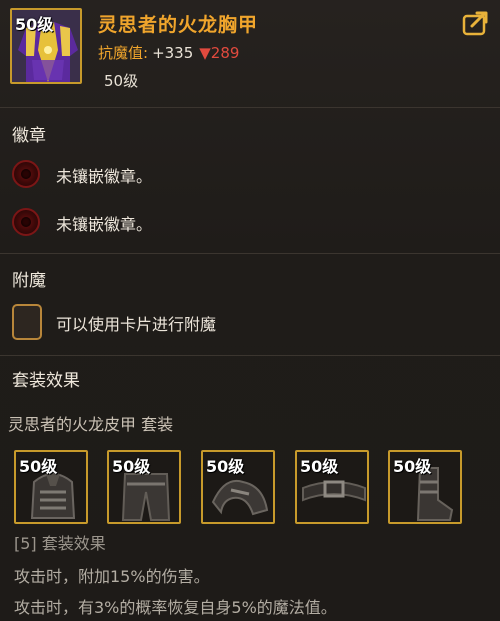 The width and height of the screenshot is (500, 621). I want to click on set-item-shoulder: 50级, so click(238, 487).